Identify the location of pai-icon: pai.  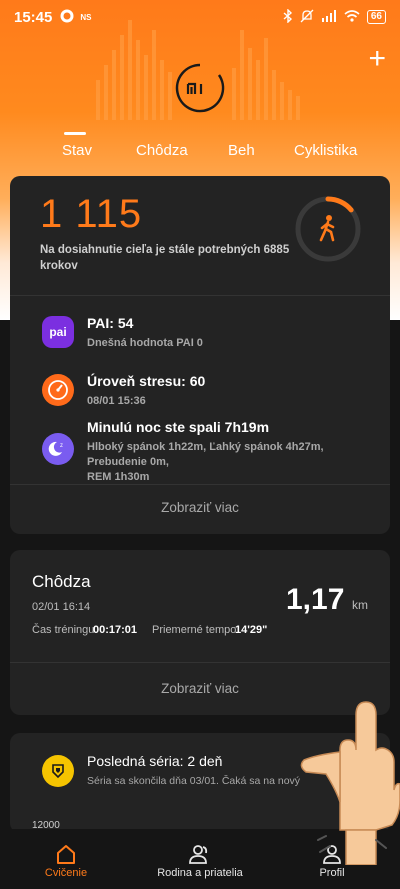
(58, 332).